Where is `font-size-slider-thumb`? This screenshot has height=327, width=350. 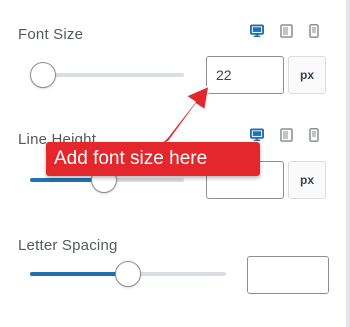 font-size-slider-thumb is located at coordinates (43, 75).